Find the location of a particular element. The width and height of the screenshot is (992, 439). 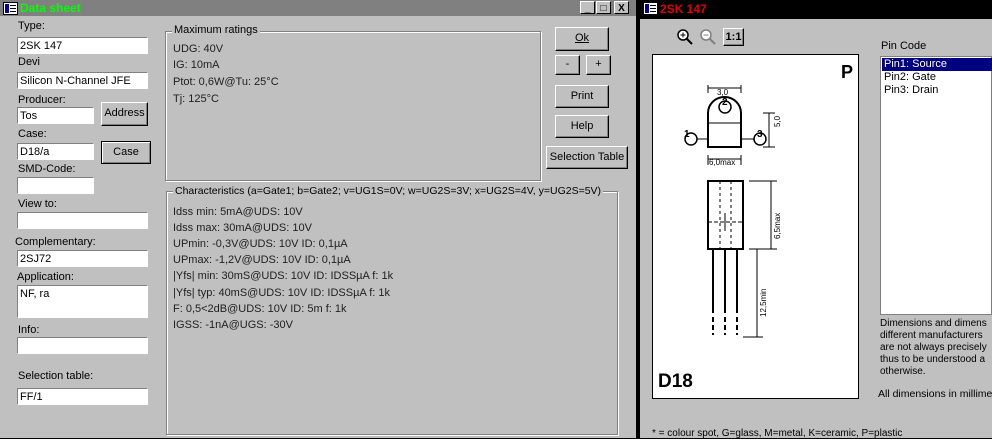

minus-button: - is located at coordinates (567, 65).